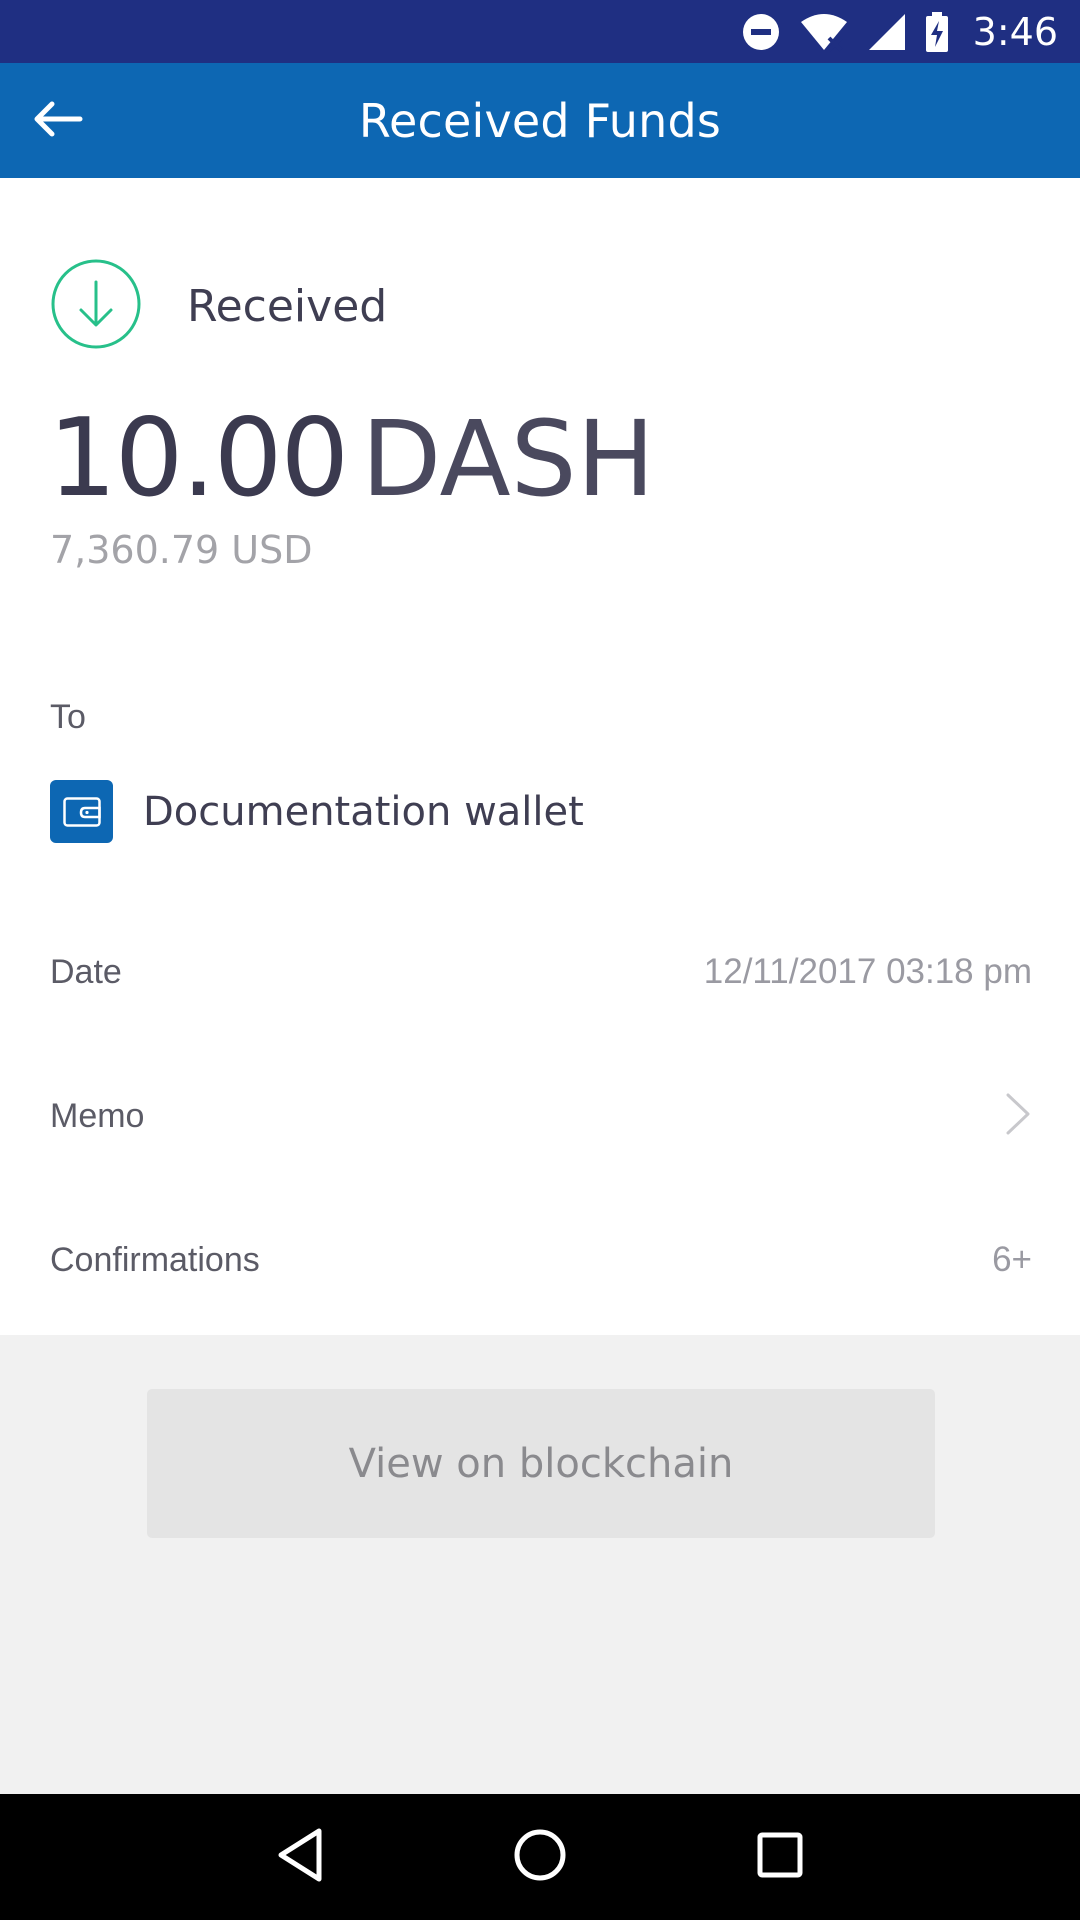 The height and width of the screenshot is (1920, 1080). I want to click on wallet-name: Documentation wallet, so click(363, 811).